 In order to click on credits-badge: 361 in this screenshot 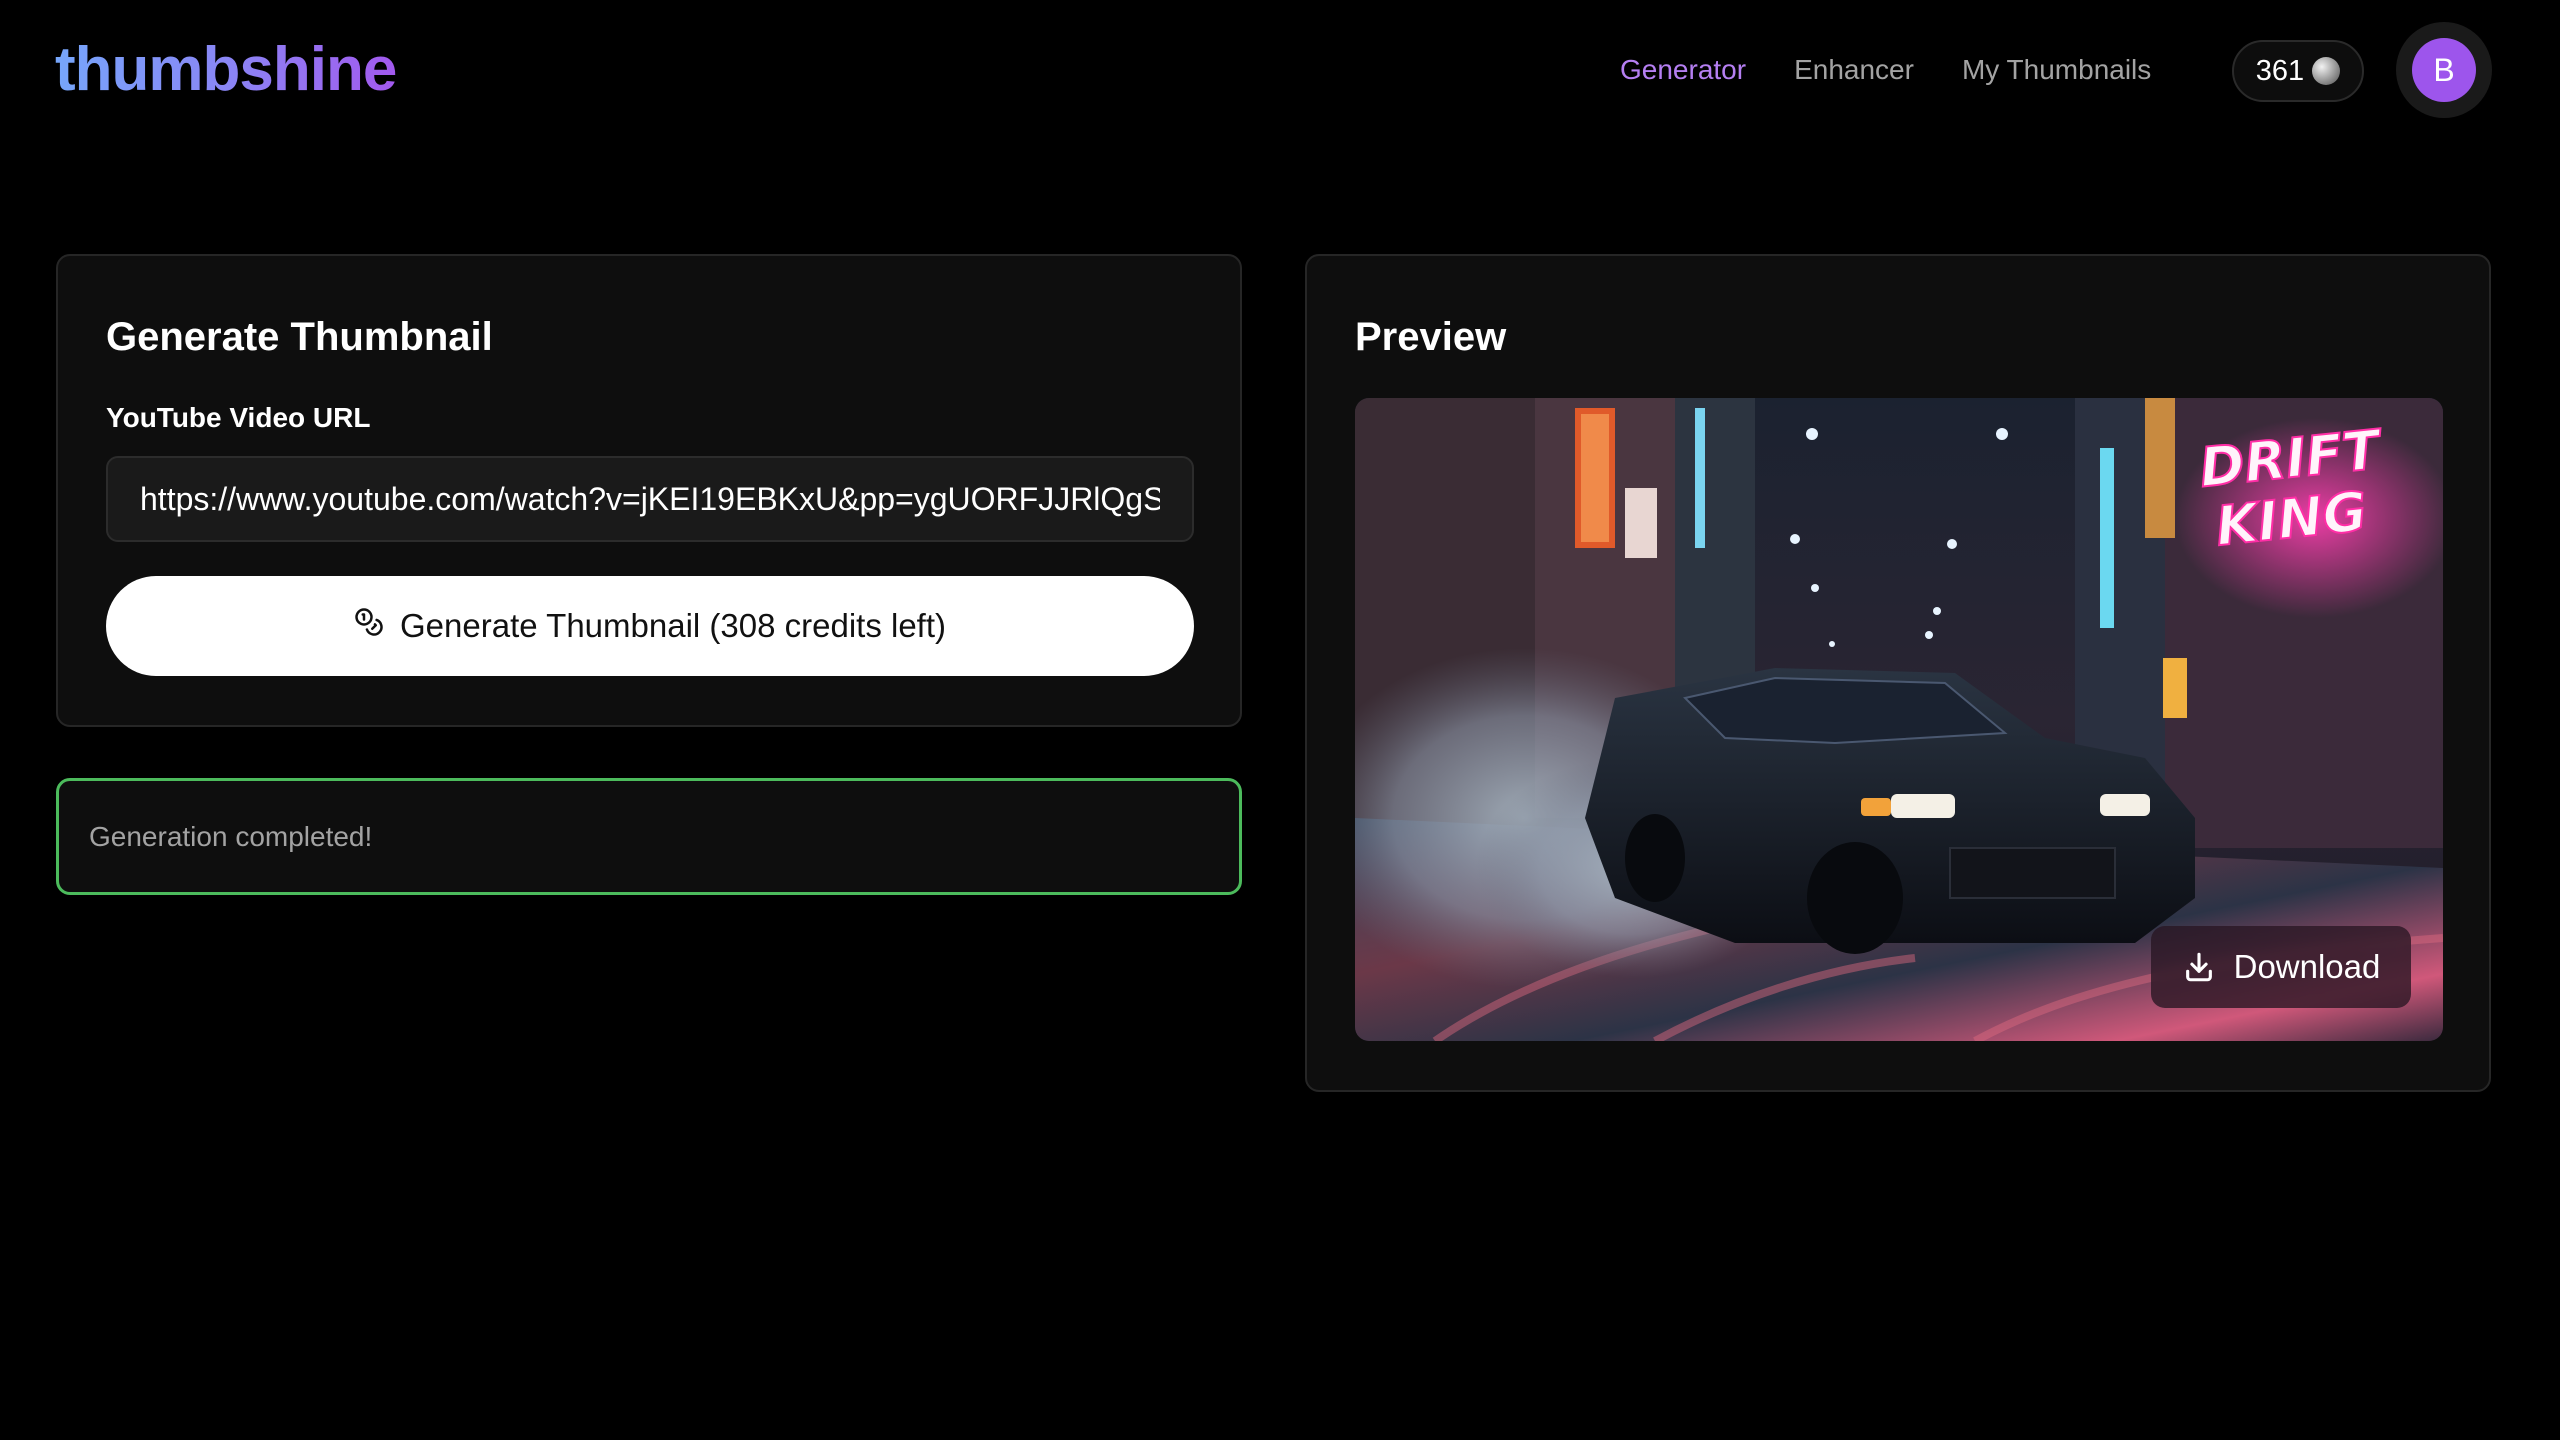, I will do `click(2298, 71)`.